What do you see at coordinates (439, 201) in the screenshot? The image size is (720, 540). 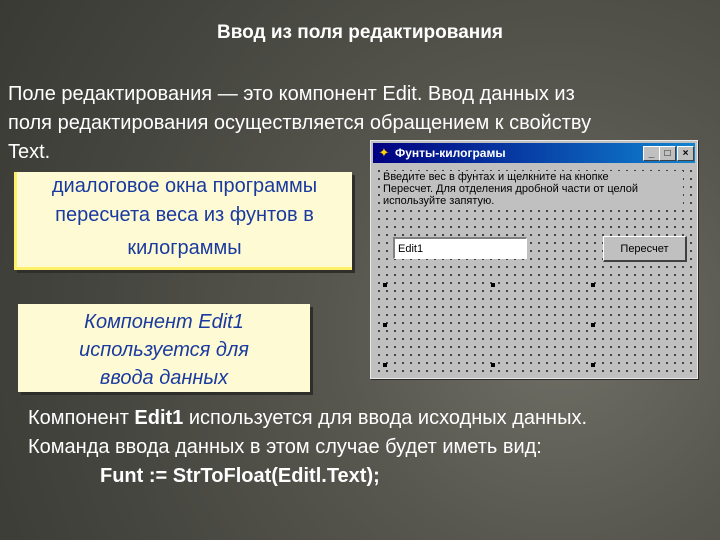 I see `hint-line-3: используйте запятую.` at bounding box center [439, 201].